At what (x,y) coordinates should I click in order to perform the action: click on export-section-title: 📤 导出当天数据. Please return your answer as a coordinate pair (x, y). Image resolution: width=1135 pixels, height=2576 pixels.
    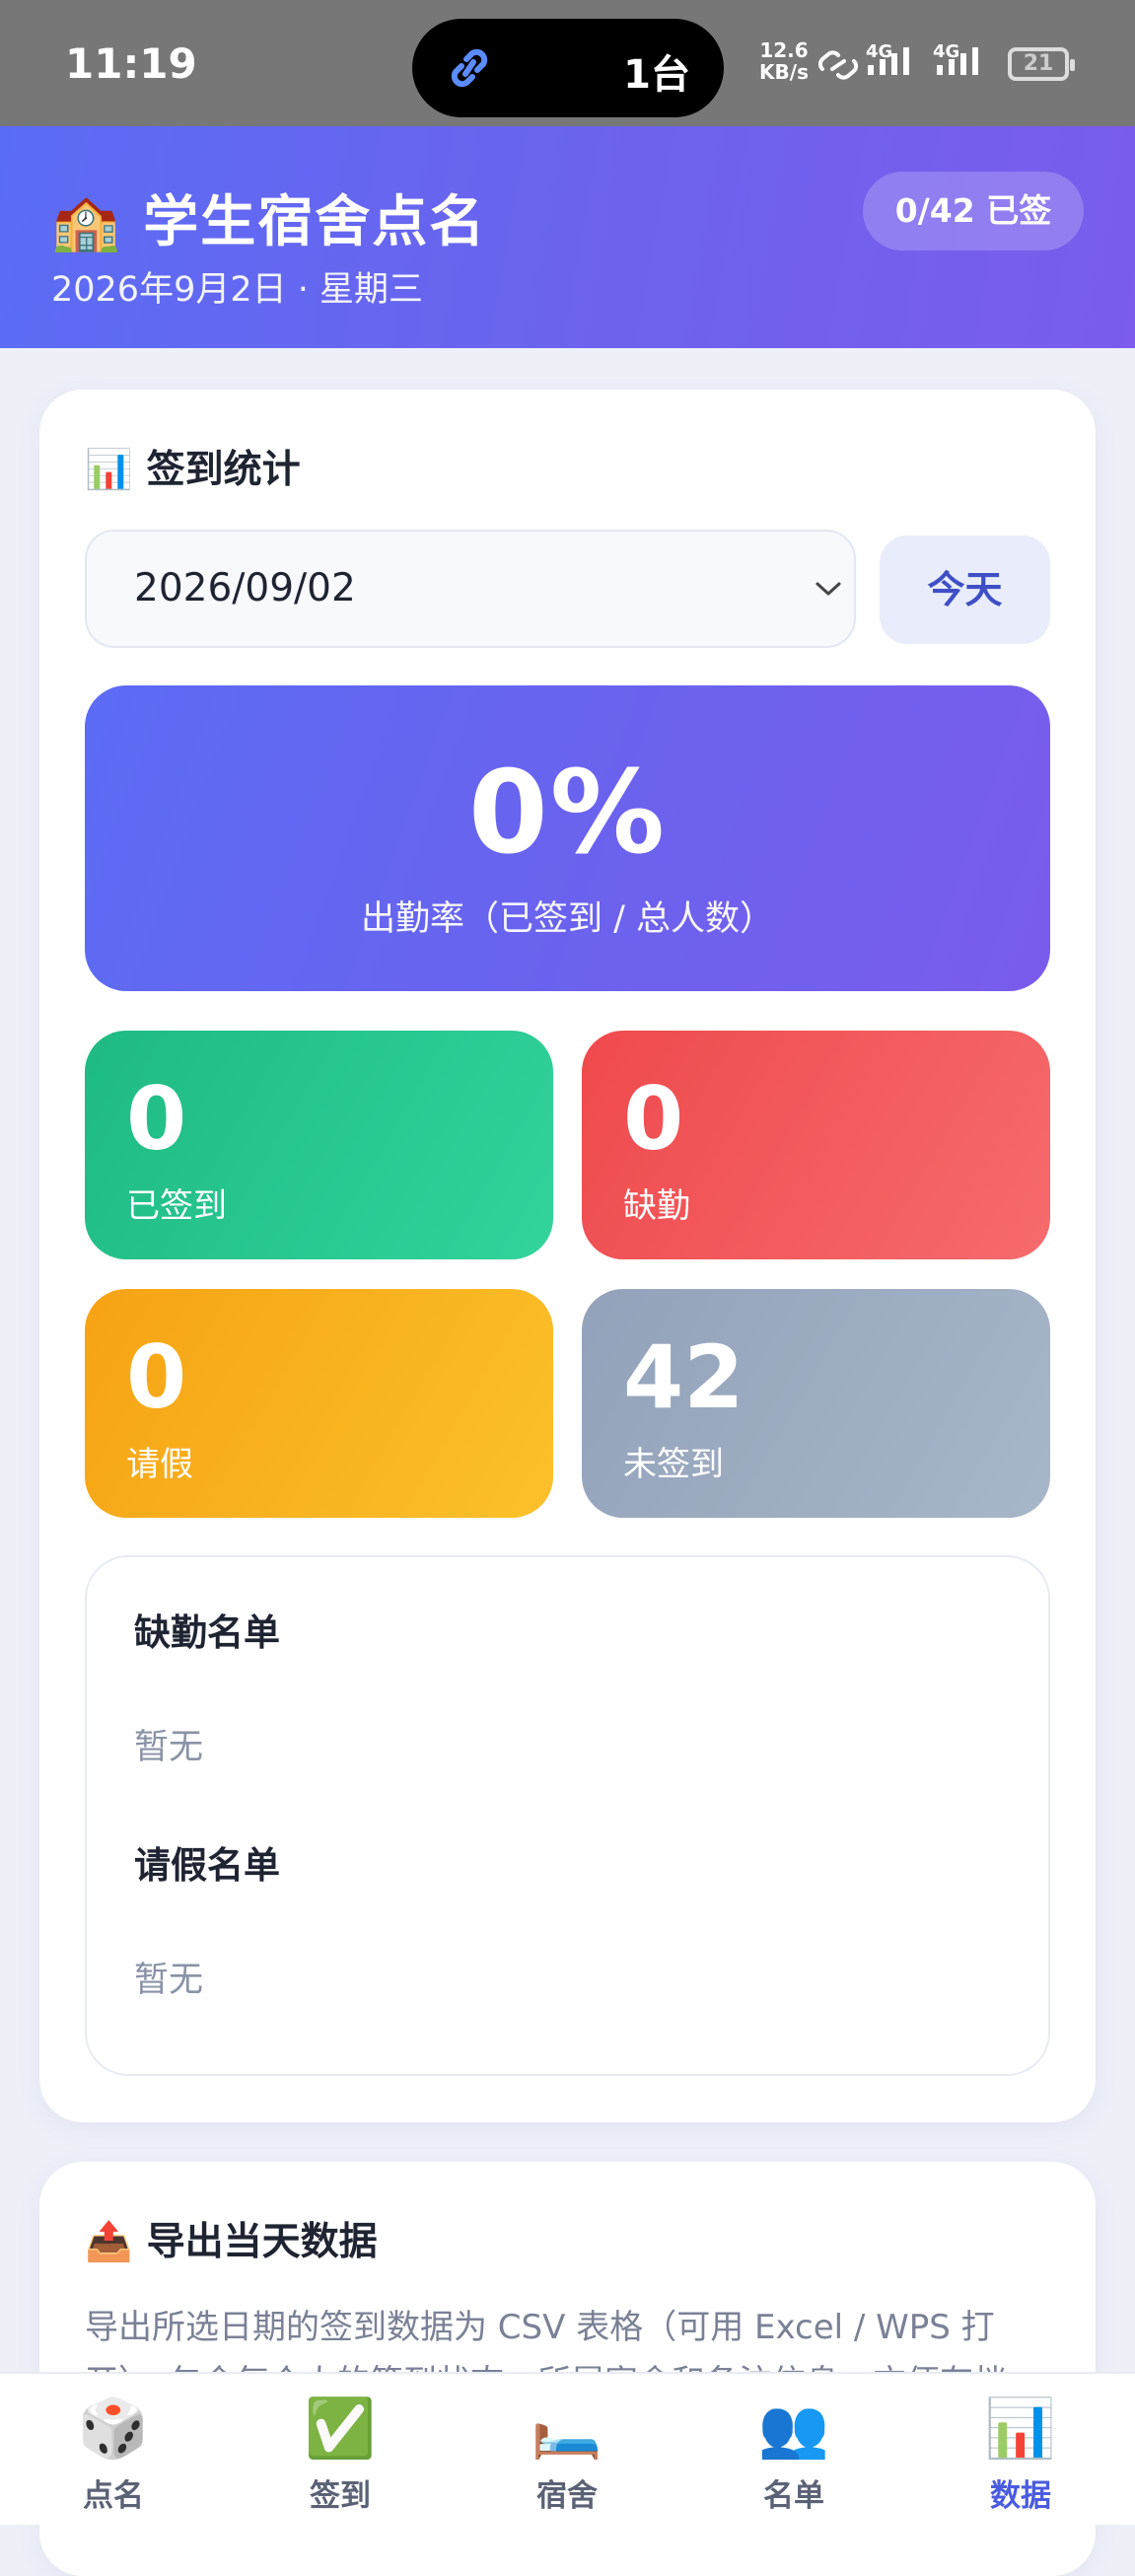
    Looking at the image, I should click on (231, 2239).